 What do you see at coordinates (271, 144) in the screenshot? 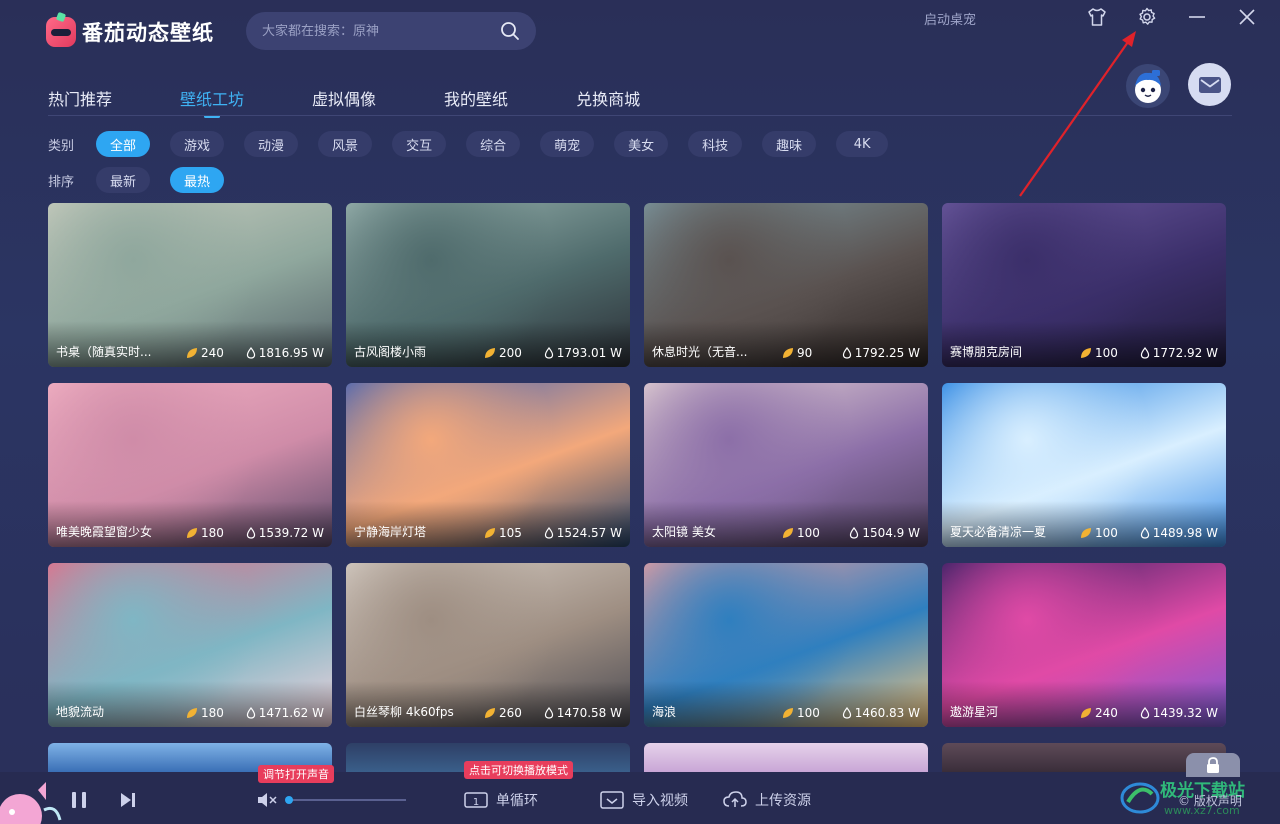
I see `category-anime: 动漫` at bounding box center [271, 144].